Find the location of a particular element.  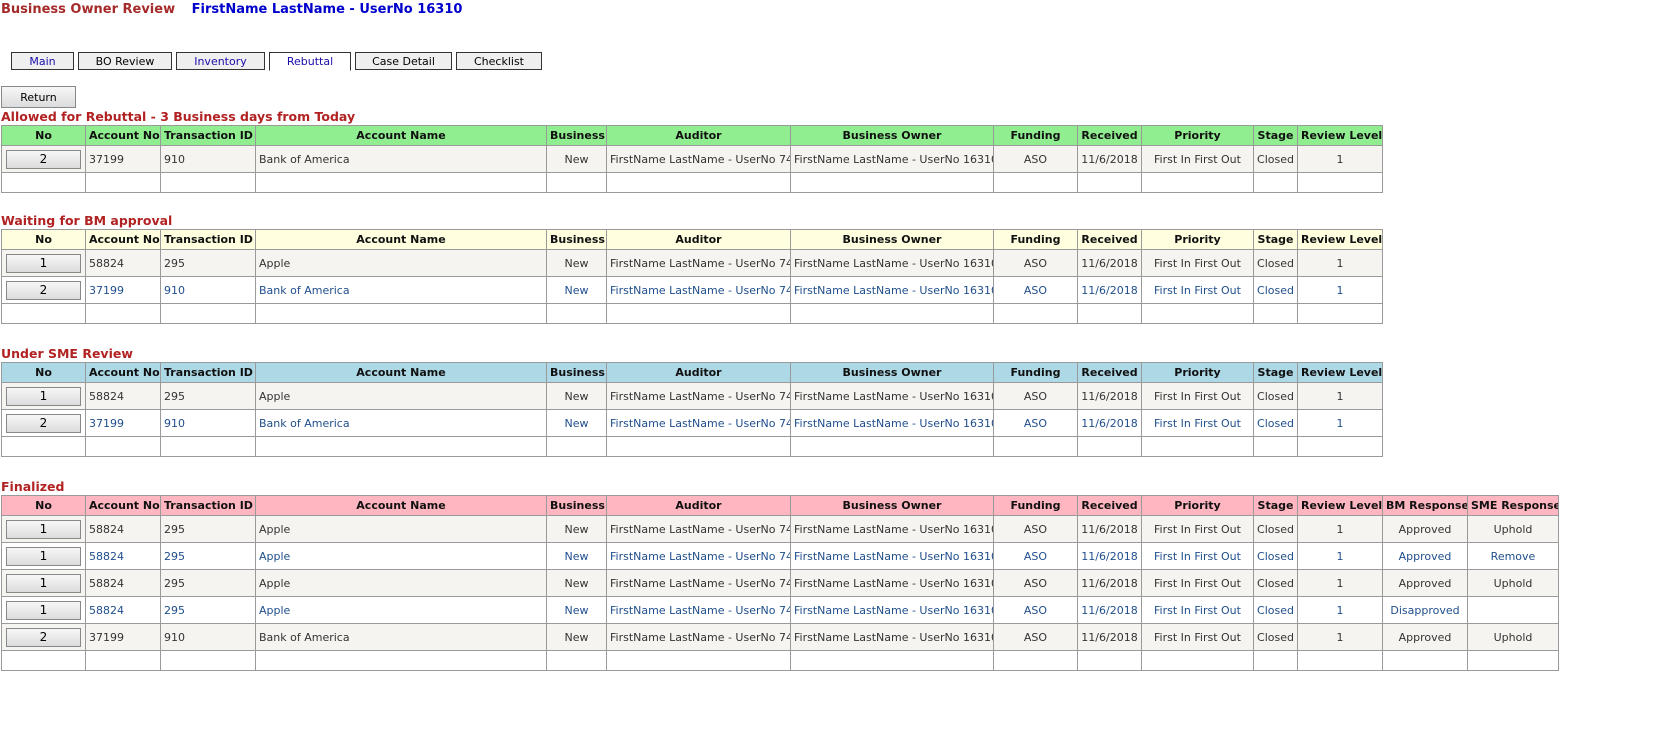

cell-account-no: 37199 is located at coordinates (123, 159).